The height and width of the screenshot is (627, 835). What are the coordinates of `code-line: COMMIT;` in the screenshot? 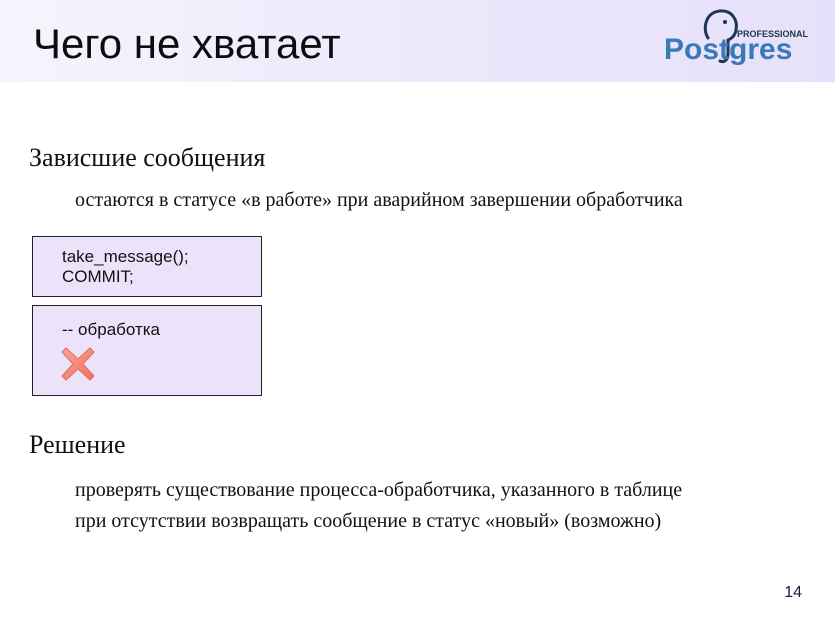 It's located at (98, 276).